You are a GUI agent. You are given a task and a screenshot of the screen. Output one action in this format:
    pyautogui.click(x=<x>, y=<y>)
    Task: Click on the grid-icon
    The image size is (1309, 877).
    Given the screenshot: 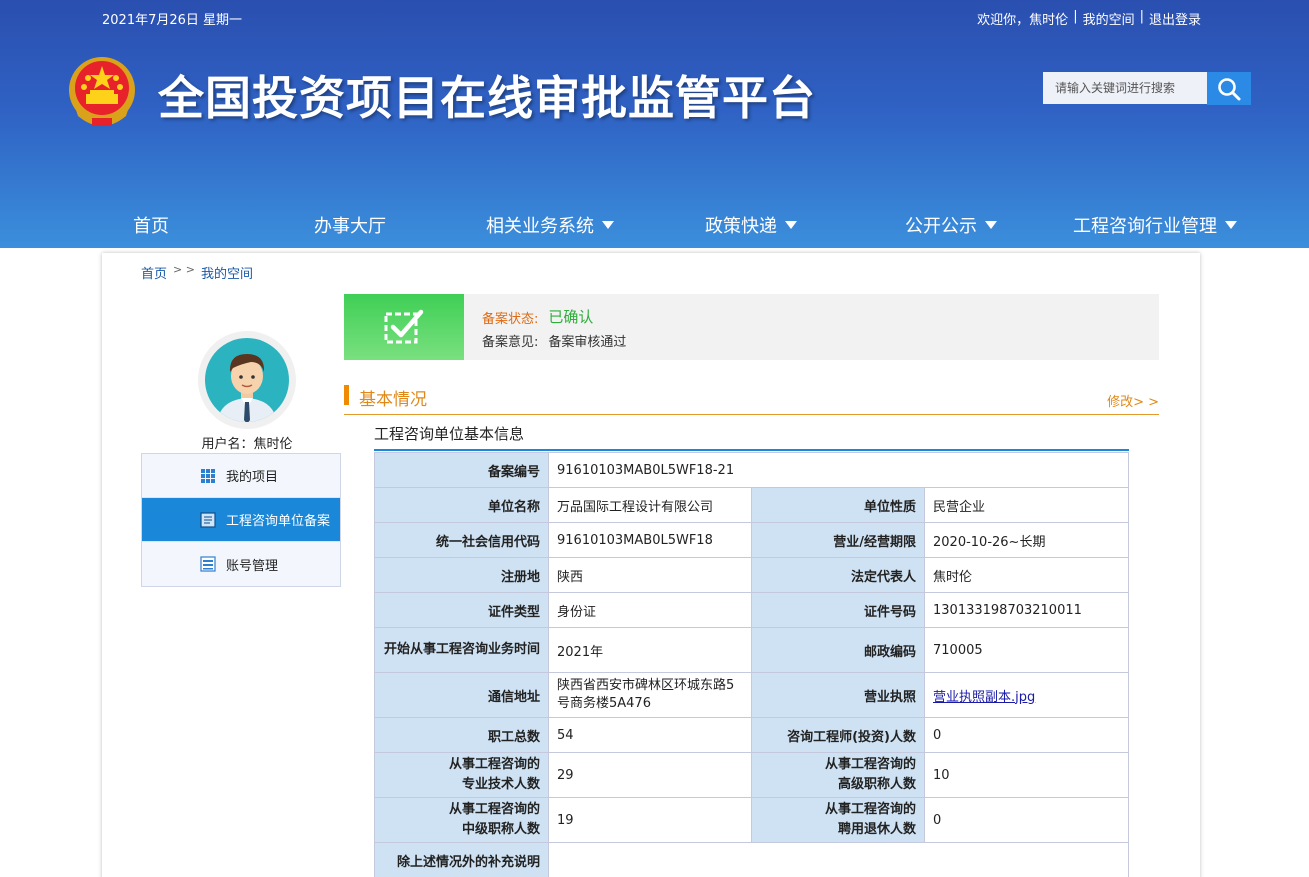 What is the action you would take?
    pyautogui.click(x=208, y=475)
    